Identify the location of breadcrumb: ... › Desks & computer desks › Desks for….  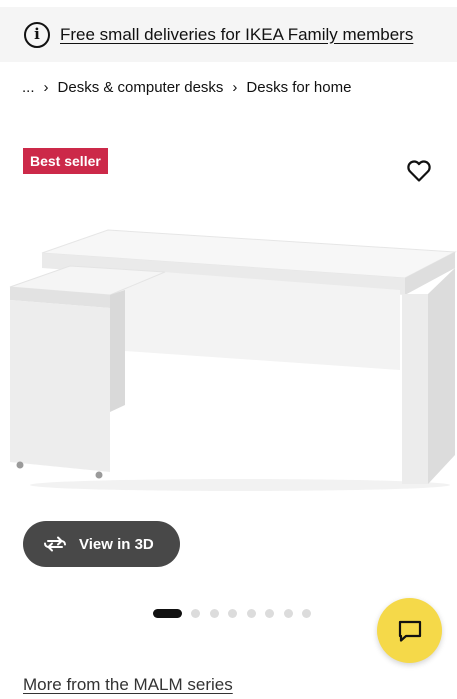
(186, 87).